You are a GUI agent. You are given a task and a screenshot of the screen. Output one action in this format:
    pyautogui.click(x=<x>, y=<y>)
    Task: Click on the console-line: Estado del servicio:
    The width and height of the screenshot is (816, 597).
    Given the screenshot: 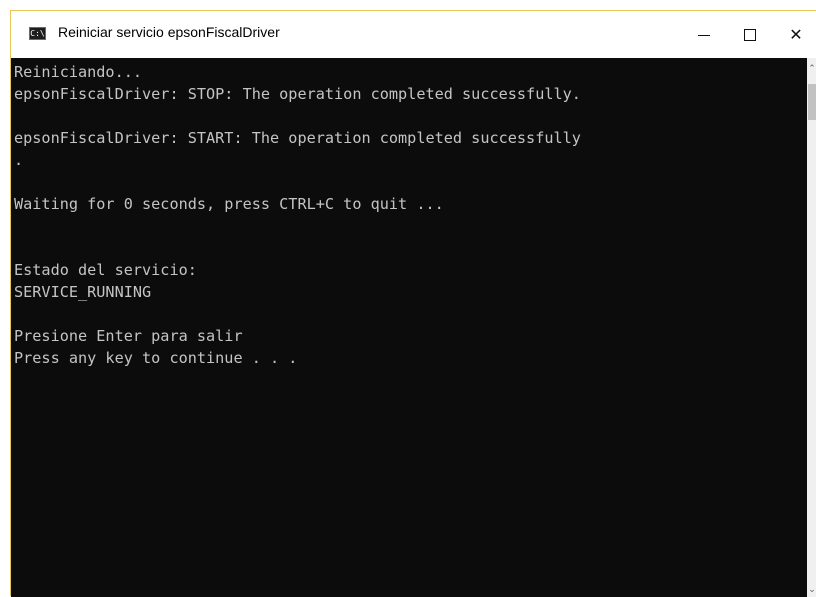 What is the action you would take?
    pyautogui.click(x=105, y=270)
    